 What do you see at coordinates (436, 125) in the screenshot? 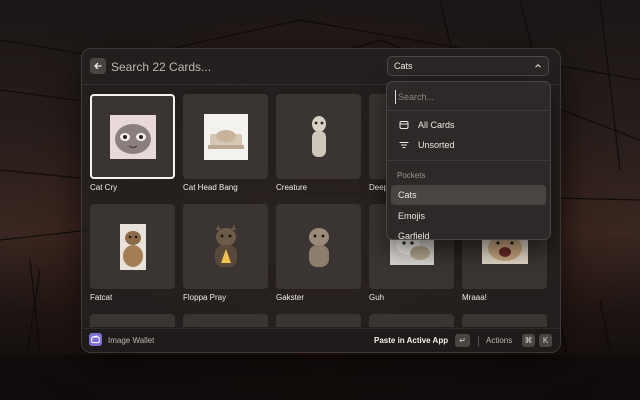
I see `menu-item-label: All Cards` at bounding box center [436, 125].